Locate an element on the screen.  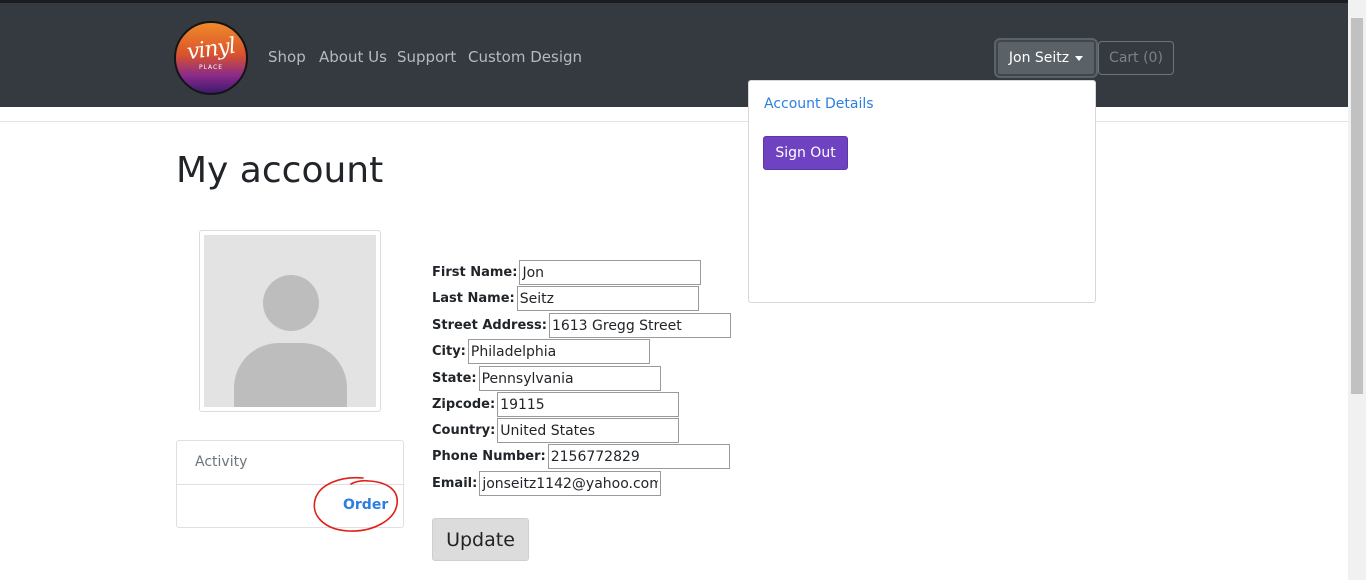
phone-number-row: Phone Number: is located at coordinates (581, 456).